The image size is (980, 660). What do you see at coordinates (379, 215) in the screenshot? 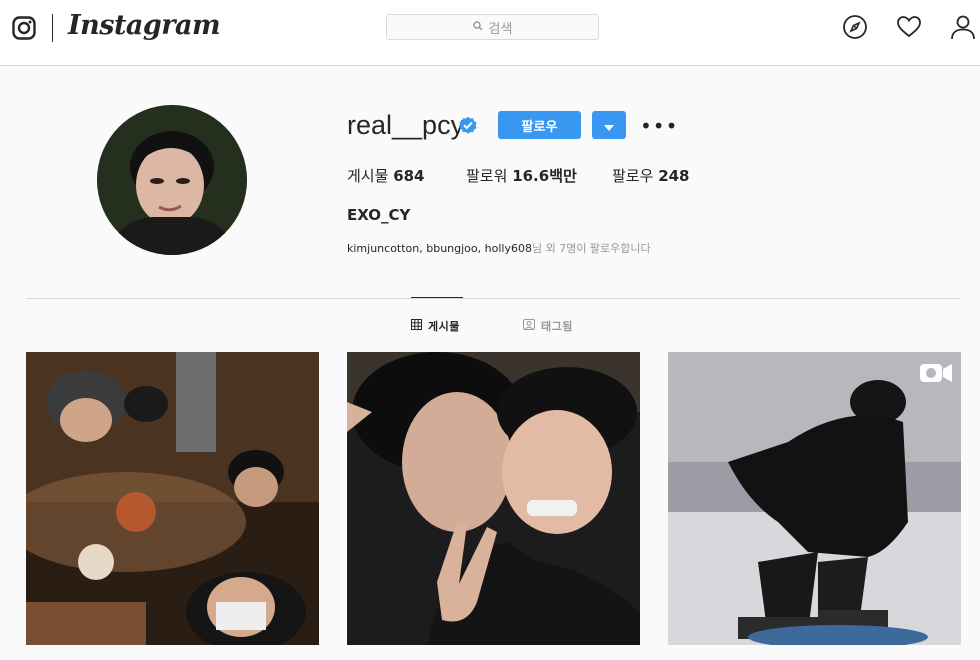
I see `profile-full-name: EXO_CY` at bounding box center [379, 215].